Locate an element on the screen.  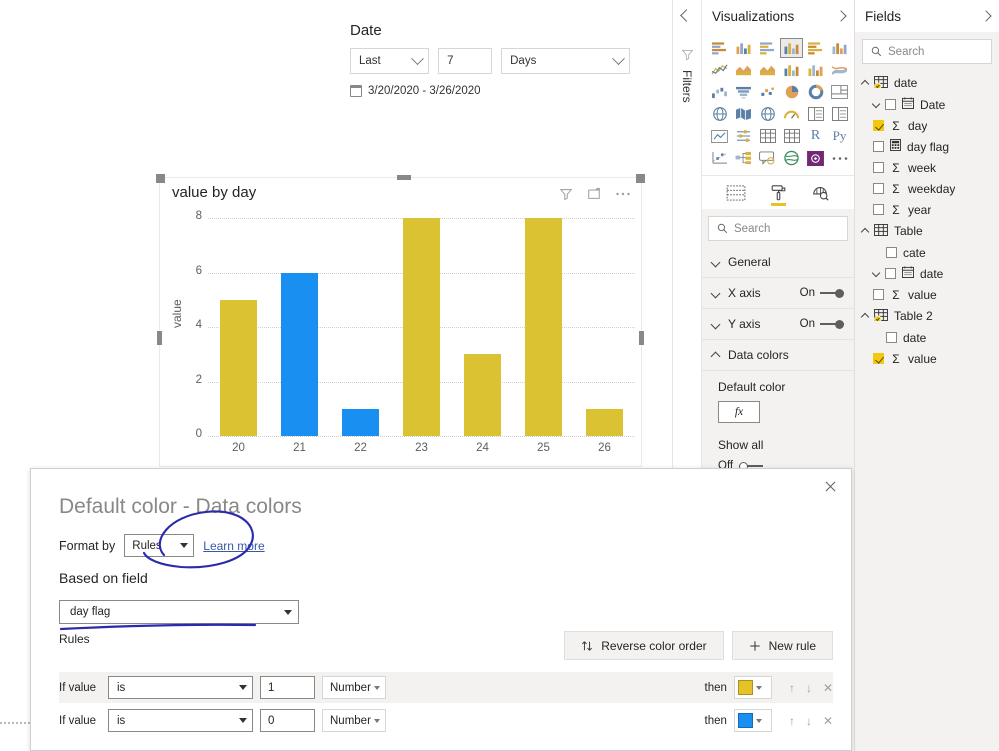
viz-type-line-and-clustered-column-chart is located at coordinates (815, 70).